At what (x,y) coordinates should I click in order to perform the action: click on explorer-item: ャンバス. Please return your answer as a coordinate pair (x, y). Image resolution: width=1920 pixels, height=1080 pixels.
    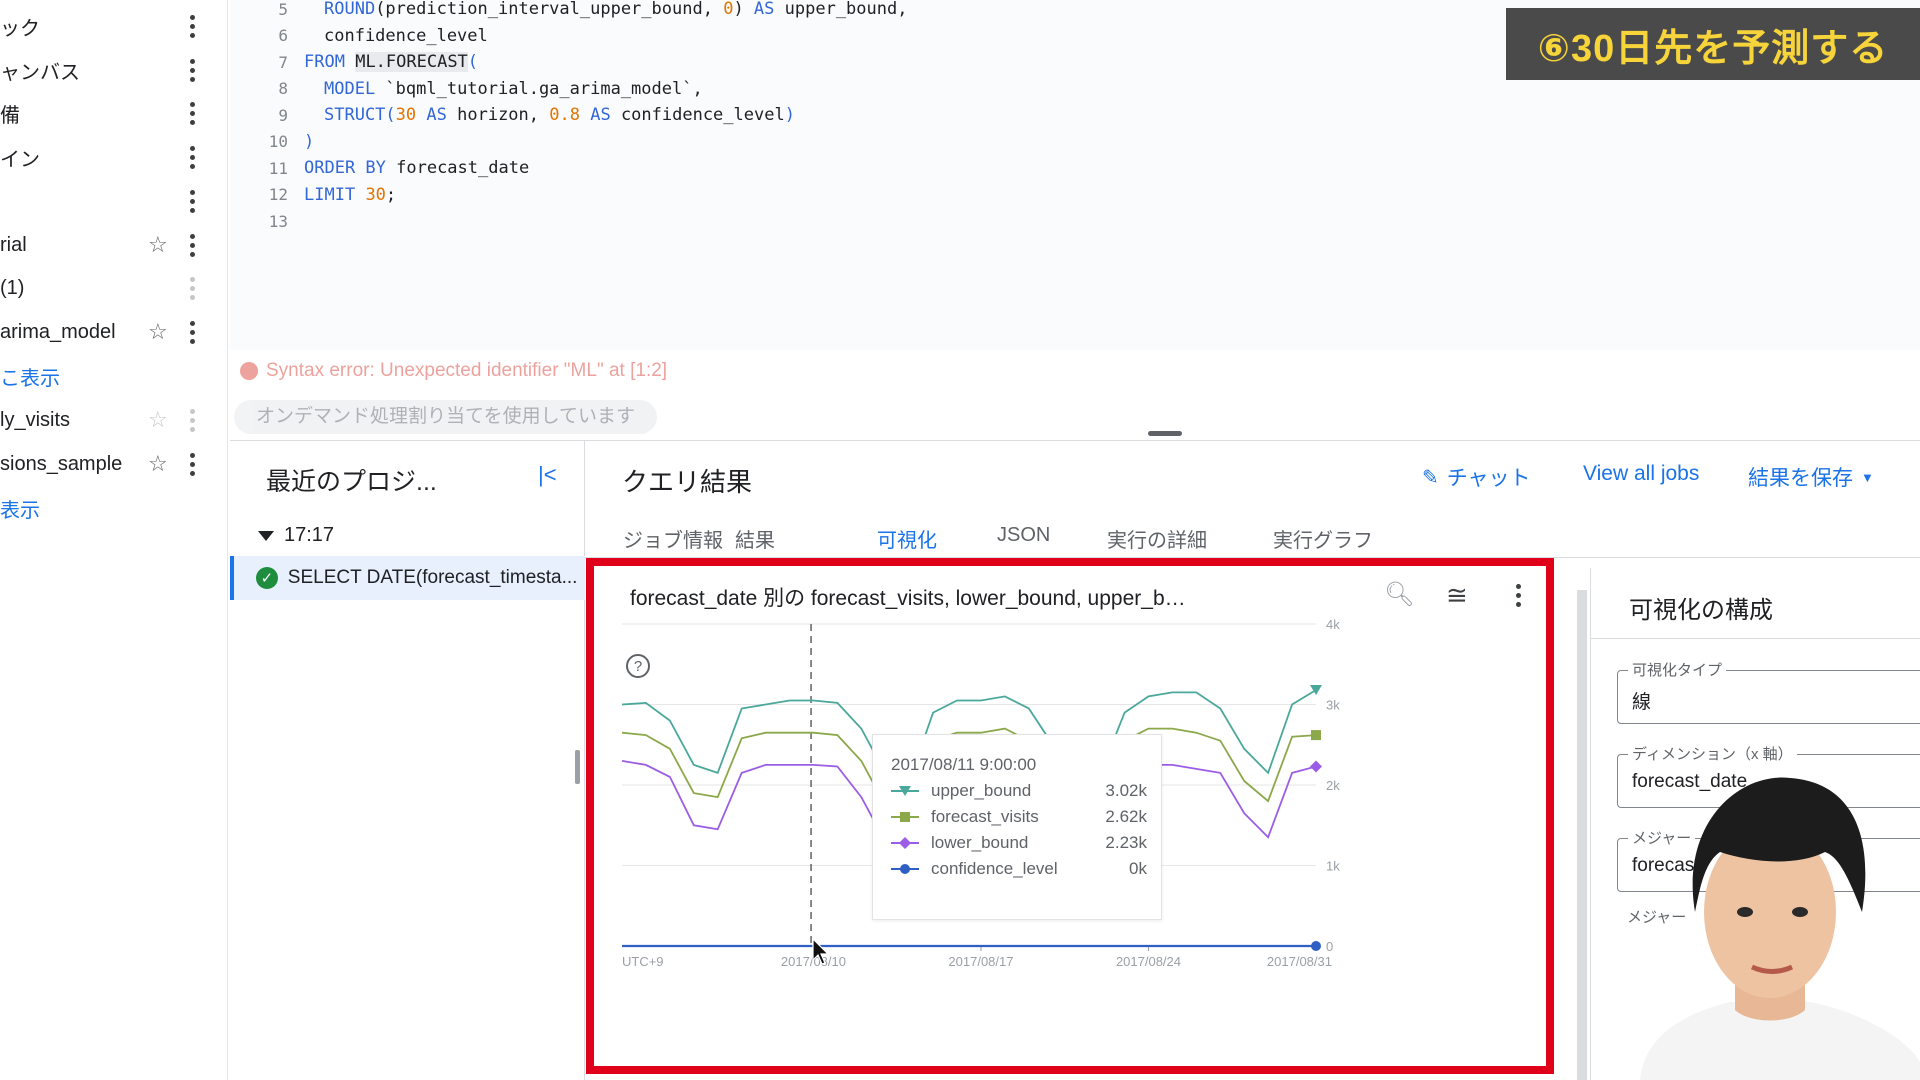
    Looking at the image, I should click on (114, 70).